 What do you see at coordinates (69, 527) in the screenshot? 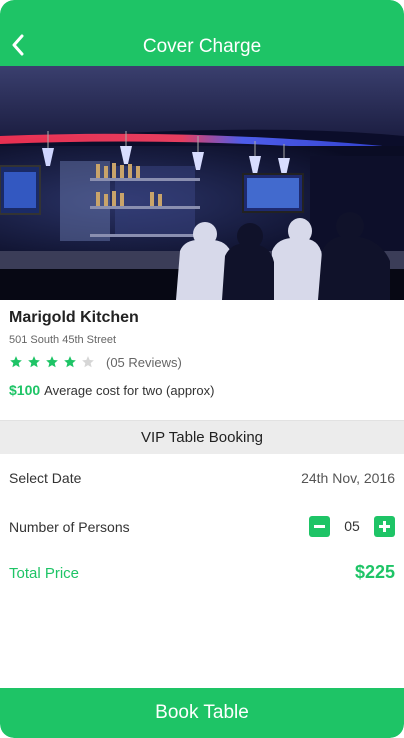
I see `persons-label: Number of Persons` at bounding box center [69, 527].